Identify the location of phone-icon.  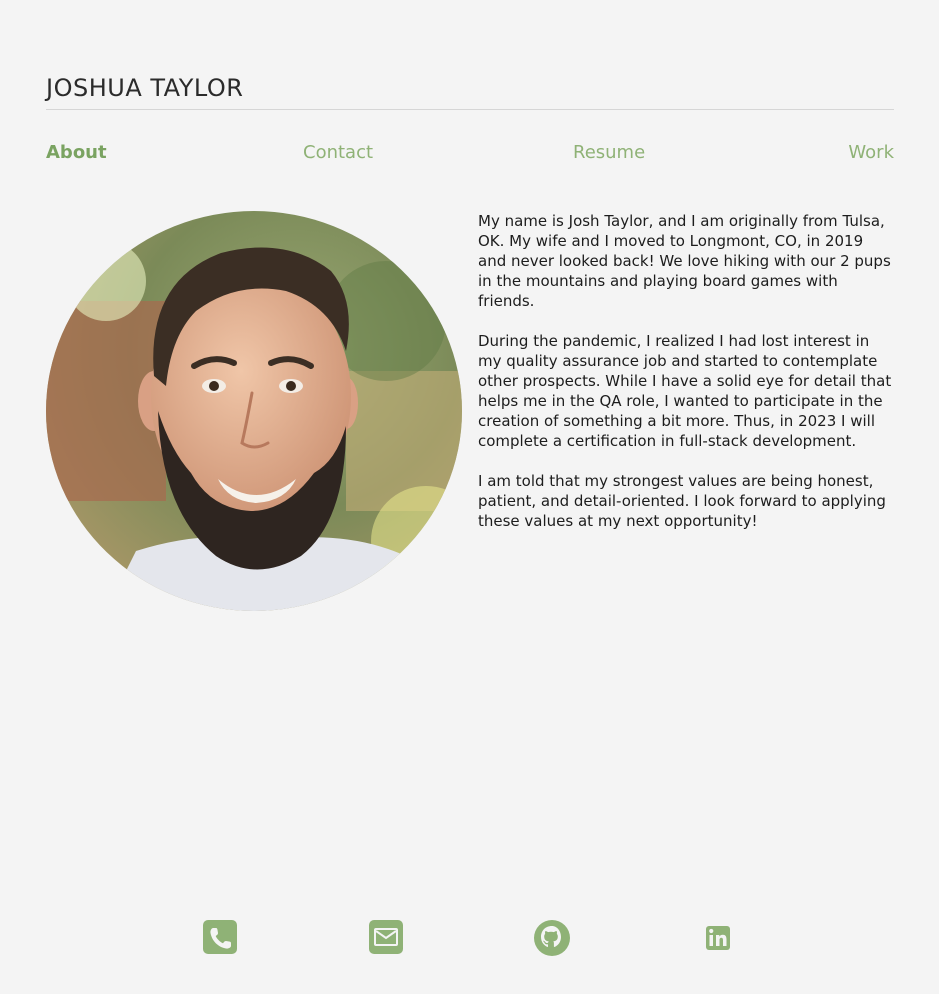
(221, 938).